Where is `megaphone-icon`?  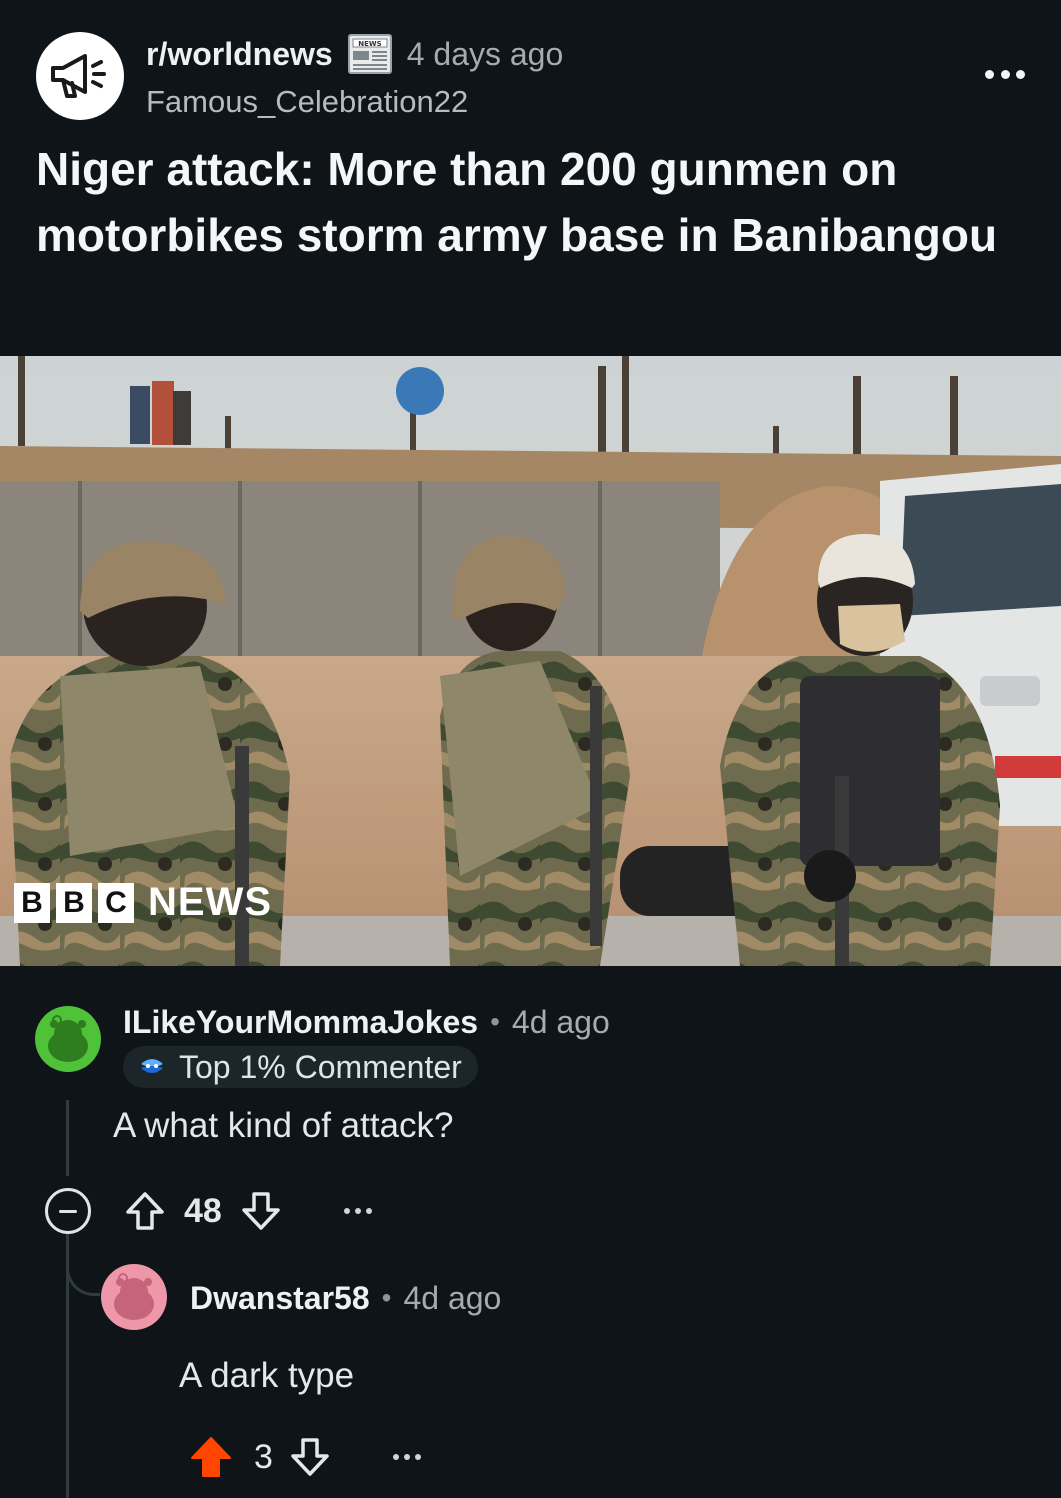
megaphone-icon is located at coordinates (78, 76).